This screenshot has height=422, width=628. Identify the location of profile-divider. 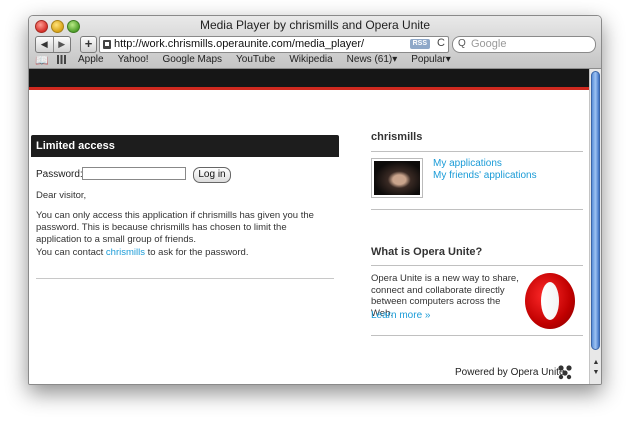
(477, 209).